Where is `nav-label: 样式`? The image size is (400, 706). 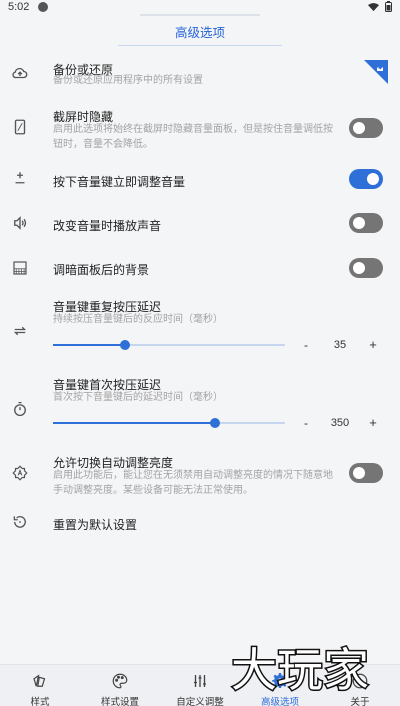 nav-label: 样式 is located at coordinates (40, 701).